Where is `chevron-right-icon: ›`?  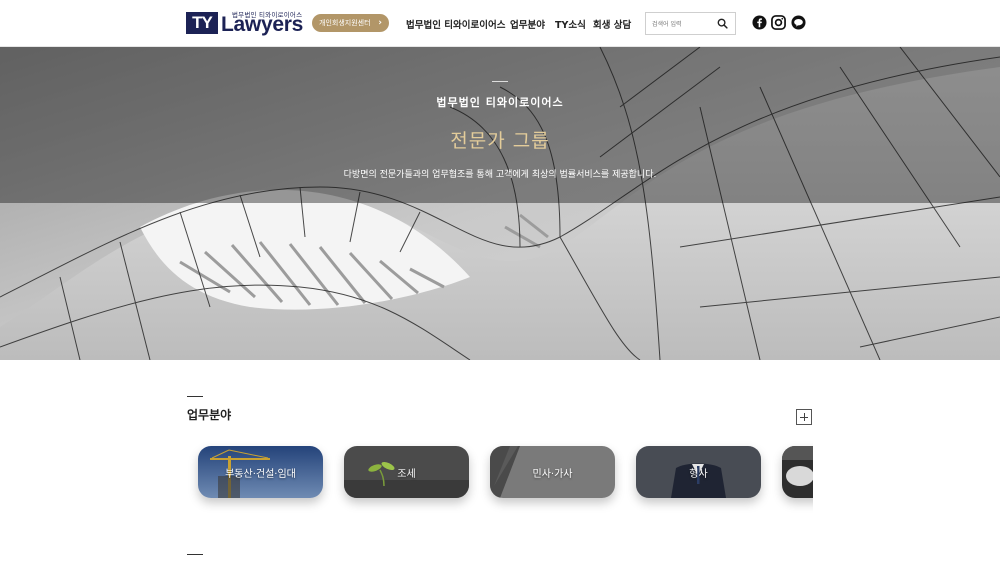
chevron-right-icon: › is located at coordinates (380, 23).